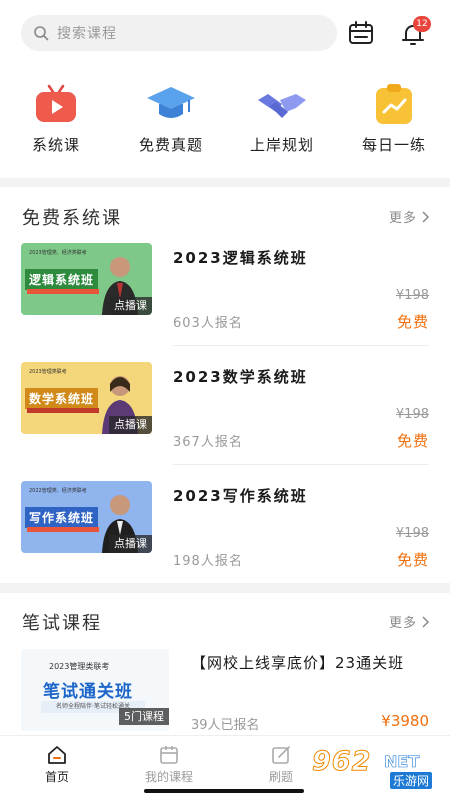  Describe the element at coordinates (171, 102) in the screenshot. I see `graduation-cap-icon` at that location.